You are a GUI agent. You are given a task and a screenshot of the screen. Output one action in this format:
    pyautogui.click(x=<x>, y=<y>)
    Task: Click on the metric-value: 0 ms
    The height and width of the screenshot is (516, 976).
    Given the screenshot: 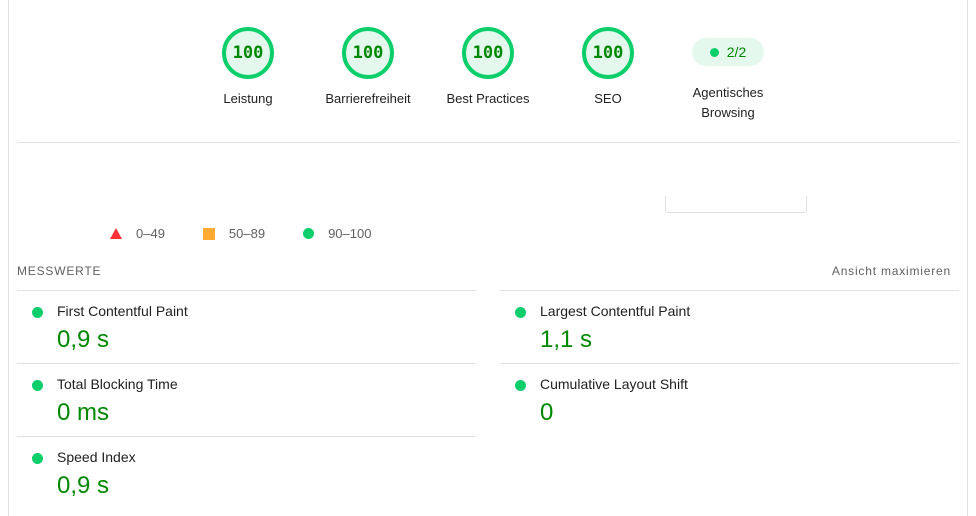 What is the action you would take?
    pyautogui.click(x=83, y=412)
    